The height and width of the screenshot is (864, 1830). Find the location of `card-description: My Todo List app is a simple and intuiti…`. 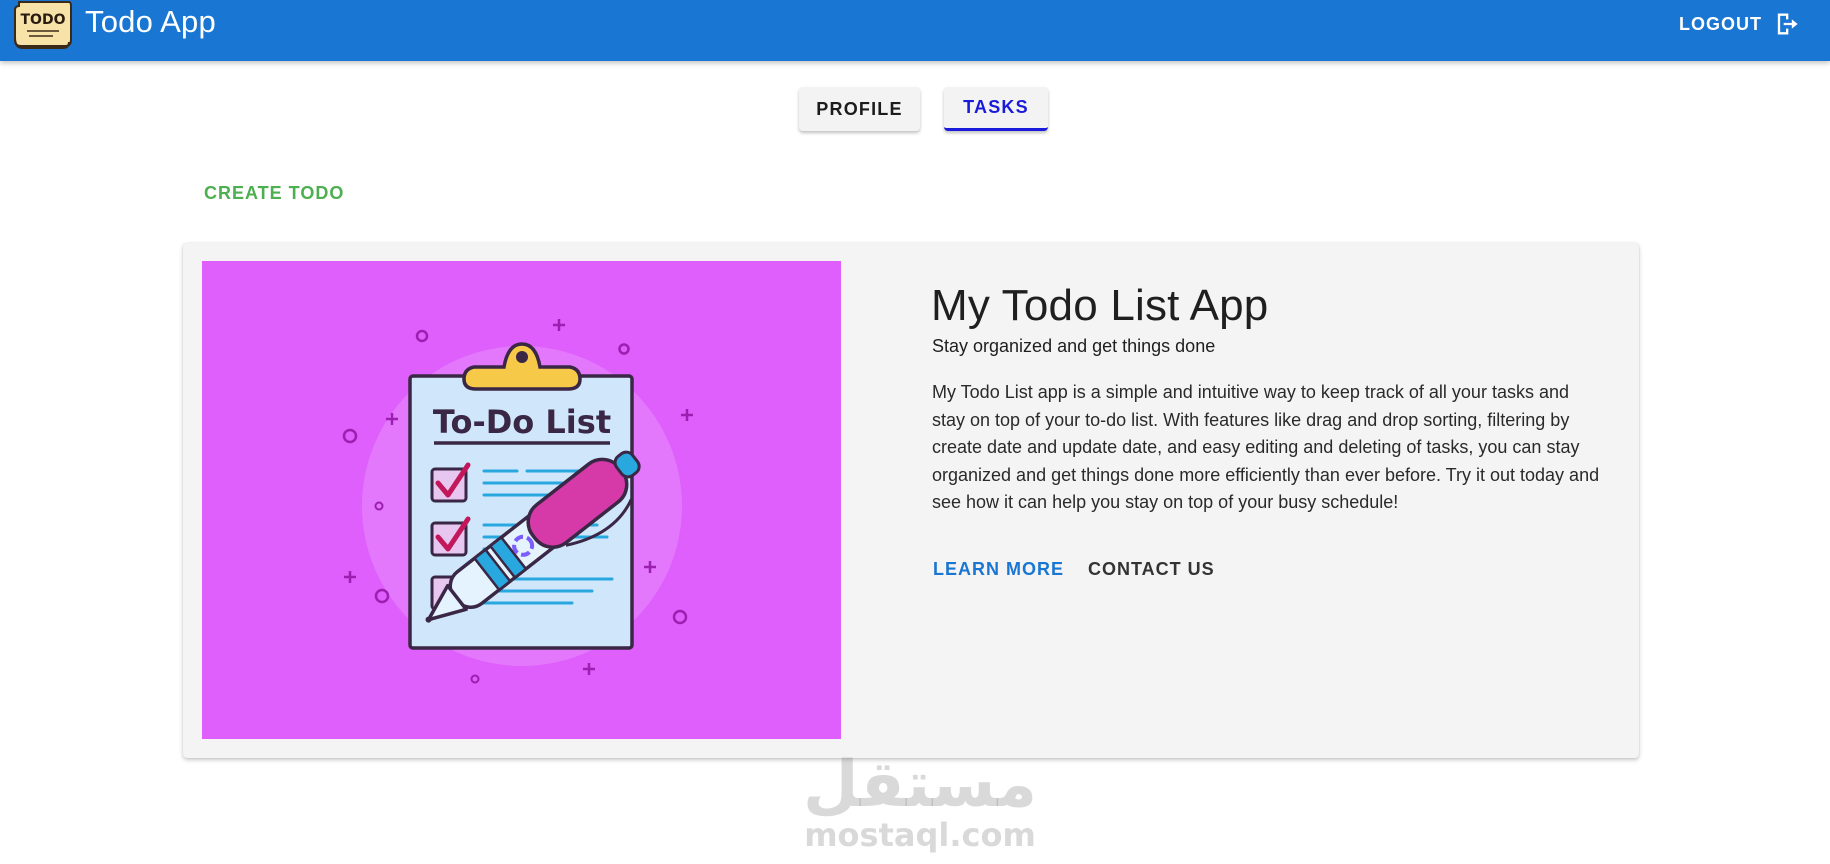

card-description: My Todo List app is a simple and intuiti… is located at coordinates (1266, 447).